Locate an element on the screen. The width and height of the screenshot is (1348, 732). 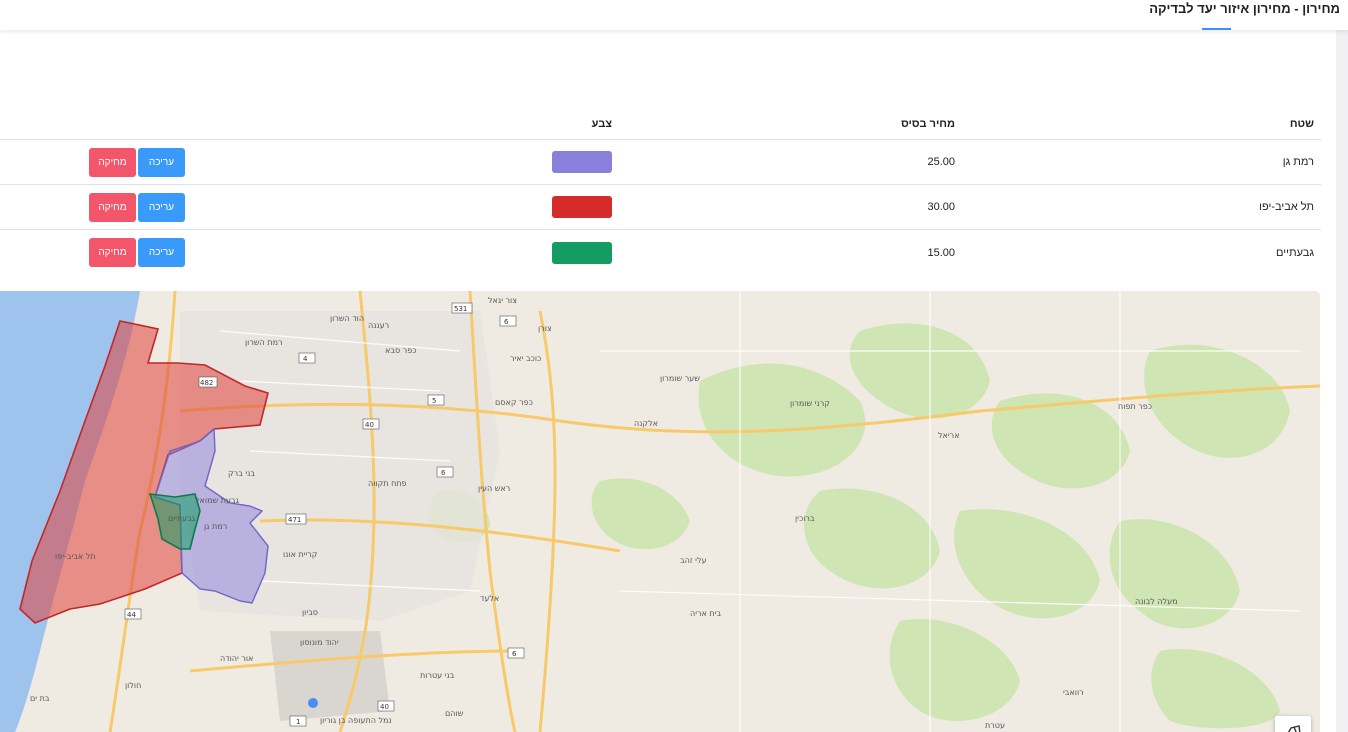
map-label: חולון is located at coordinates (133, 685).